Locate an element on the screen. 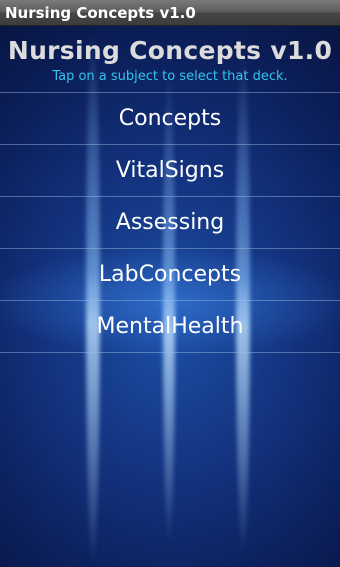 Image resolution: width=340 pixels, height=567 pixels. instruction-text: Tap on a subject to select that deck. is located at coordinates (170, 76).